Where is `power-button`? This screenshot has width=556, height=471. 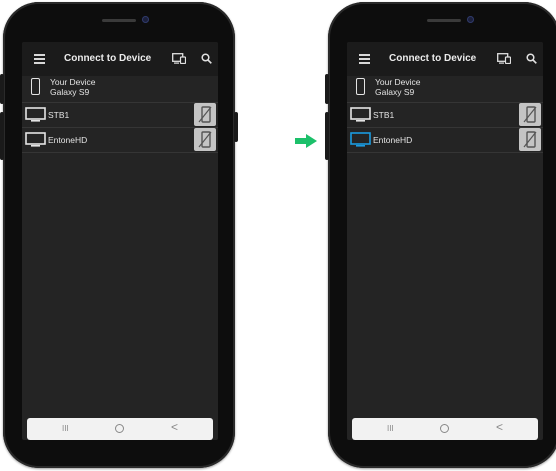 power-button is located at coordinates (236, 127).